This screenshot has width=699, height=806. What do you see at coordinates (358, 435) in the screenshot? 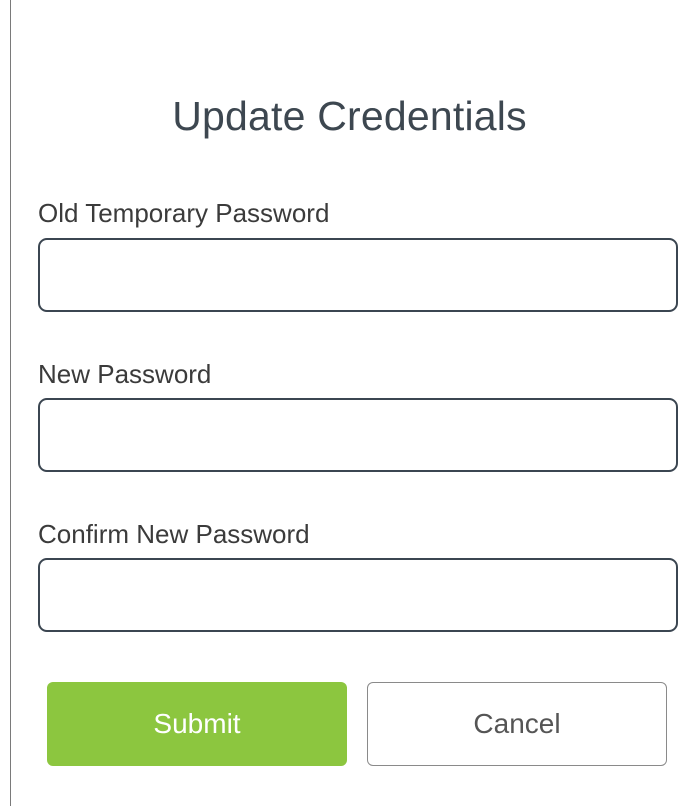
I see `new-password-input` at bounding box center [358, 435].